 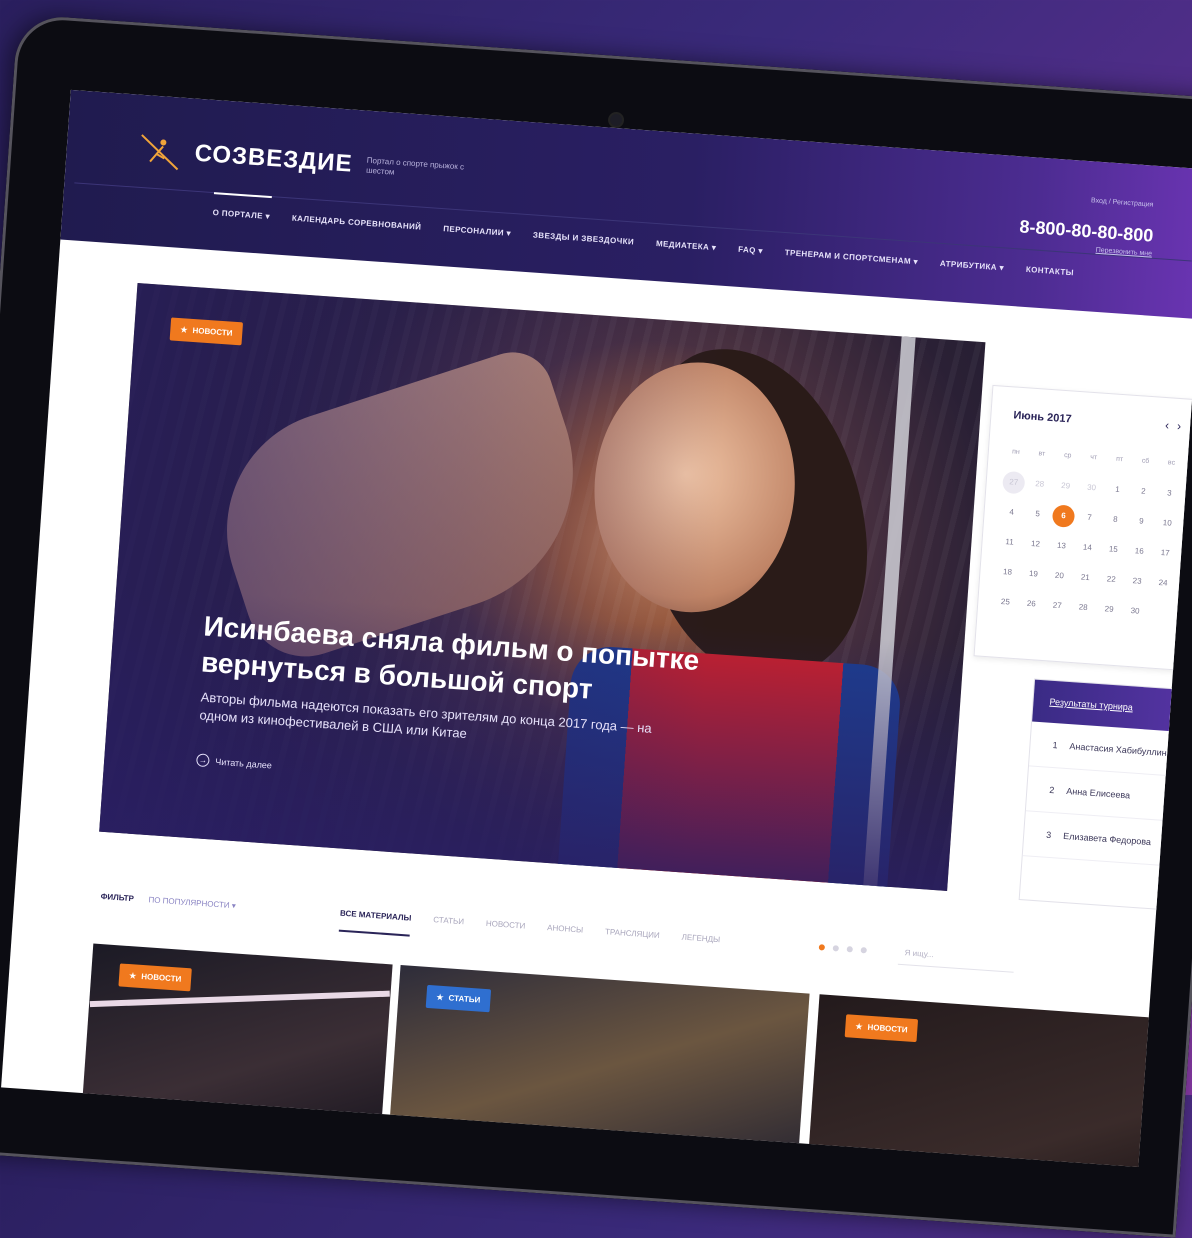 What do you see at coordinates (1113, 549) in the screenshot?
I see `calendar-day: 15` at bounding box center [1113, 549].